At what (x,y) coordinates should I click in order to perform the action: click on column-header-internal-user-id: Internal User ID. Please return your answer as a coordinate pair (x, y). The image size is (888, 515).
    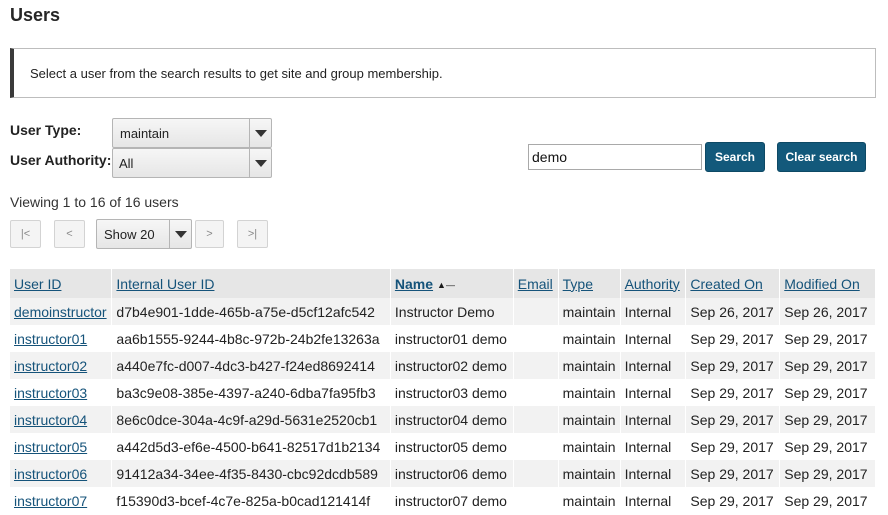
    Looking at the image, I should click on (251, 283).